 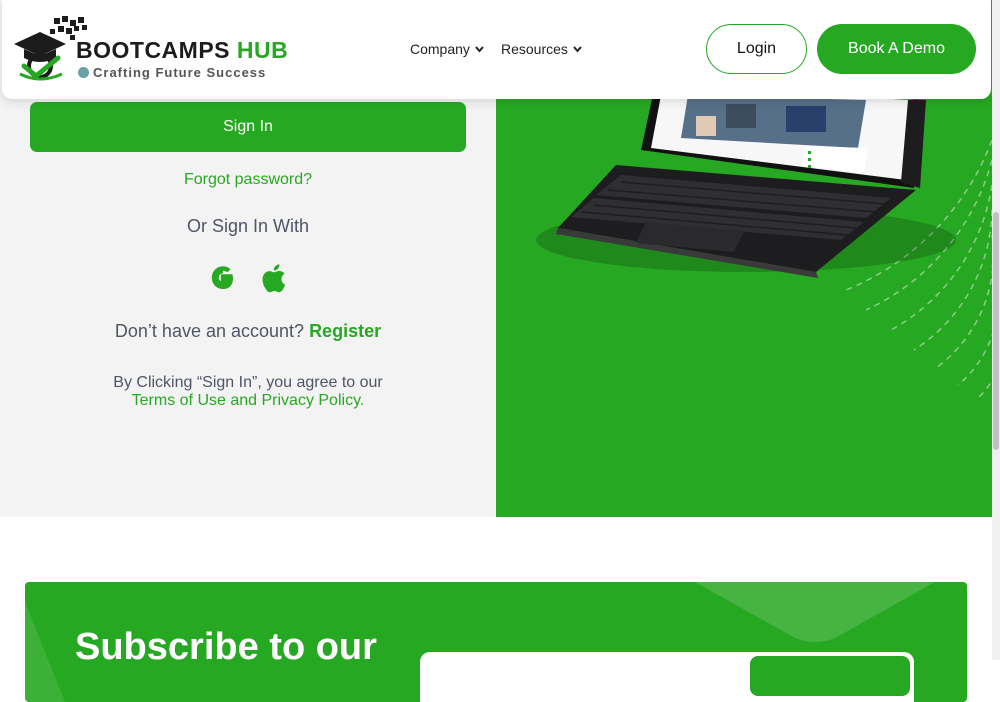 I want to click on newsletter-title: Subscribe to our, so click(x=226, y=647).